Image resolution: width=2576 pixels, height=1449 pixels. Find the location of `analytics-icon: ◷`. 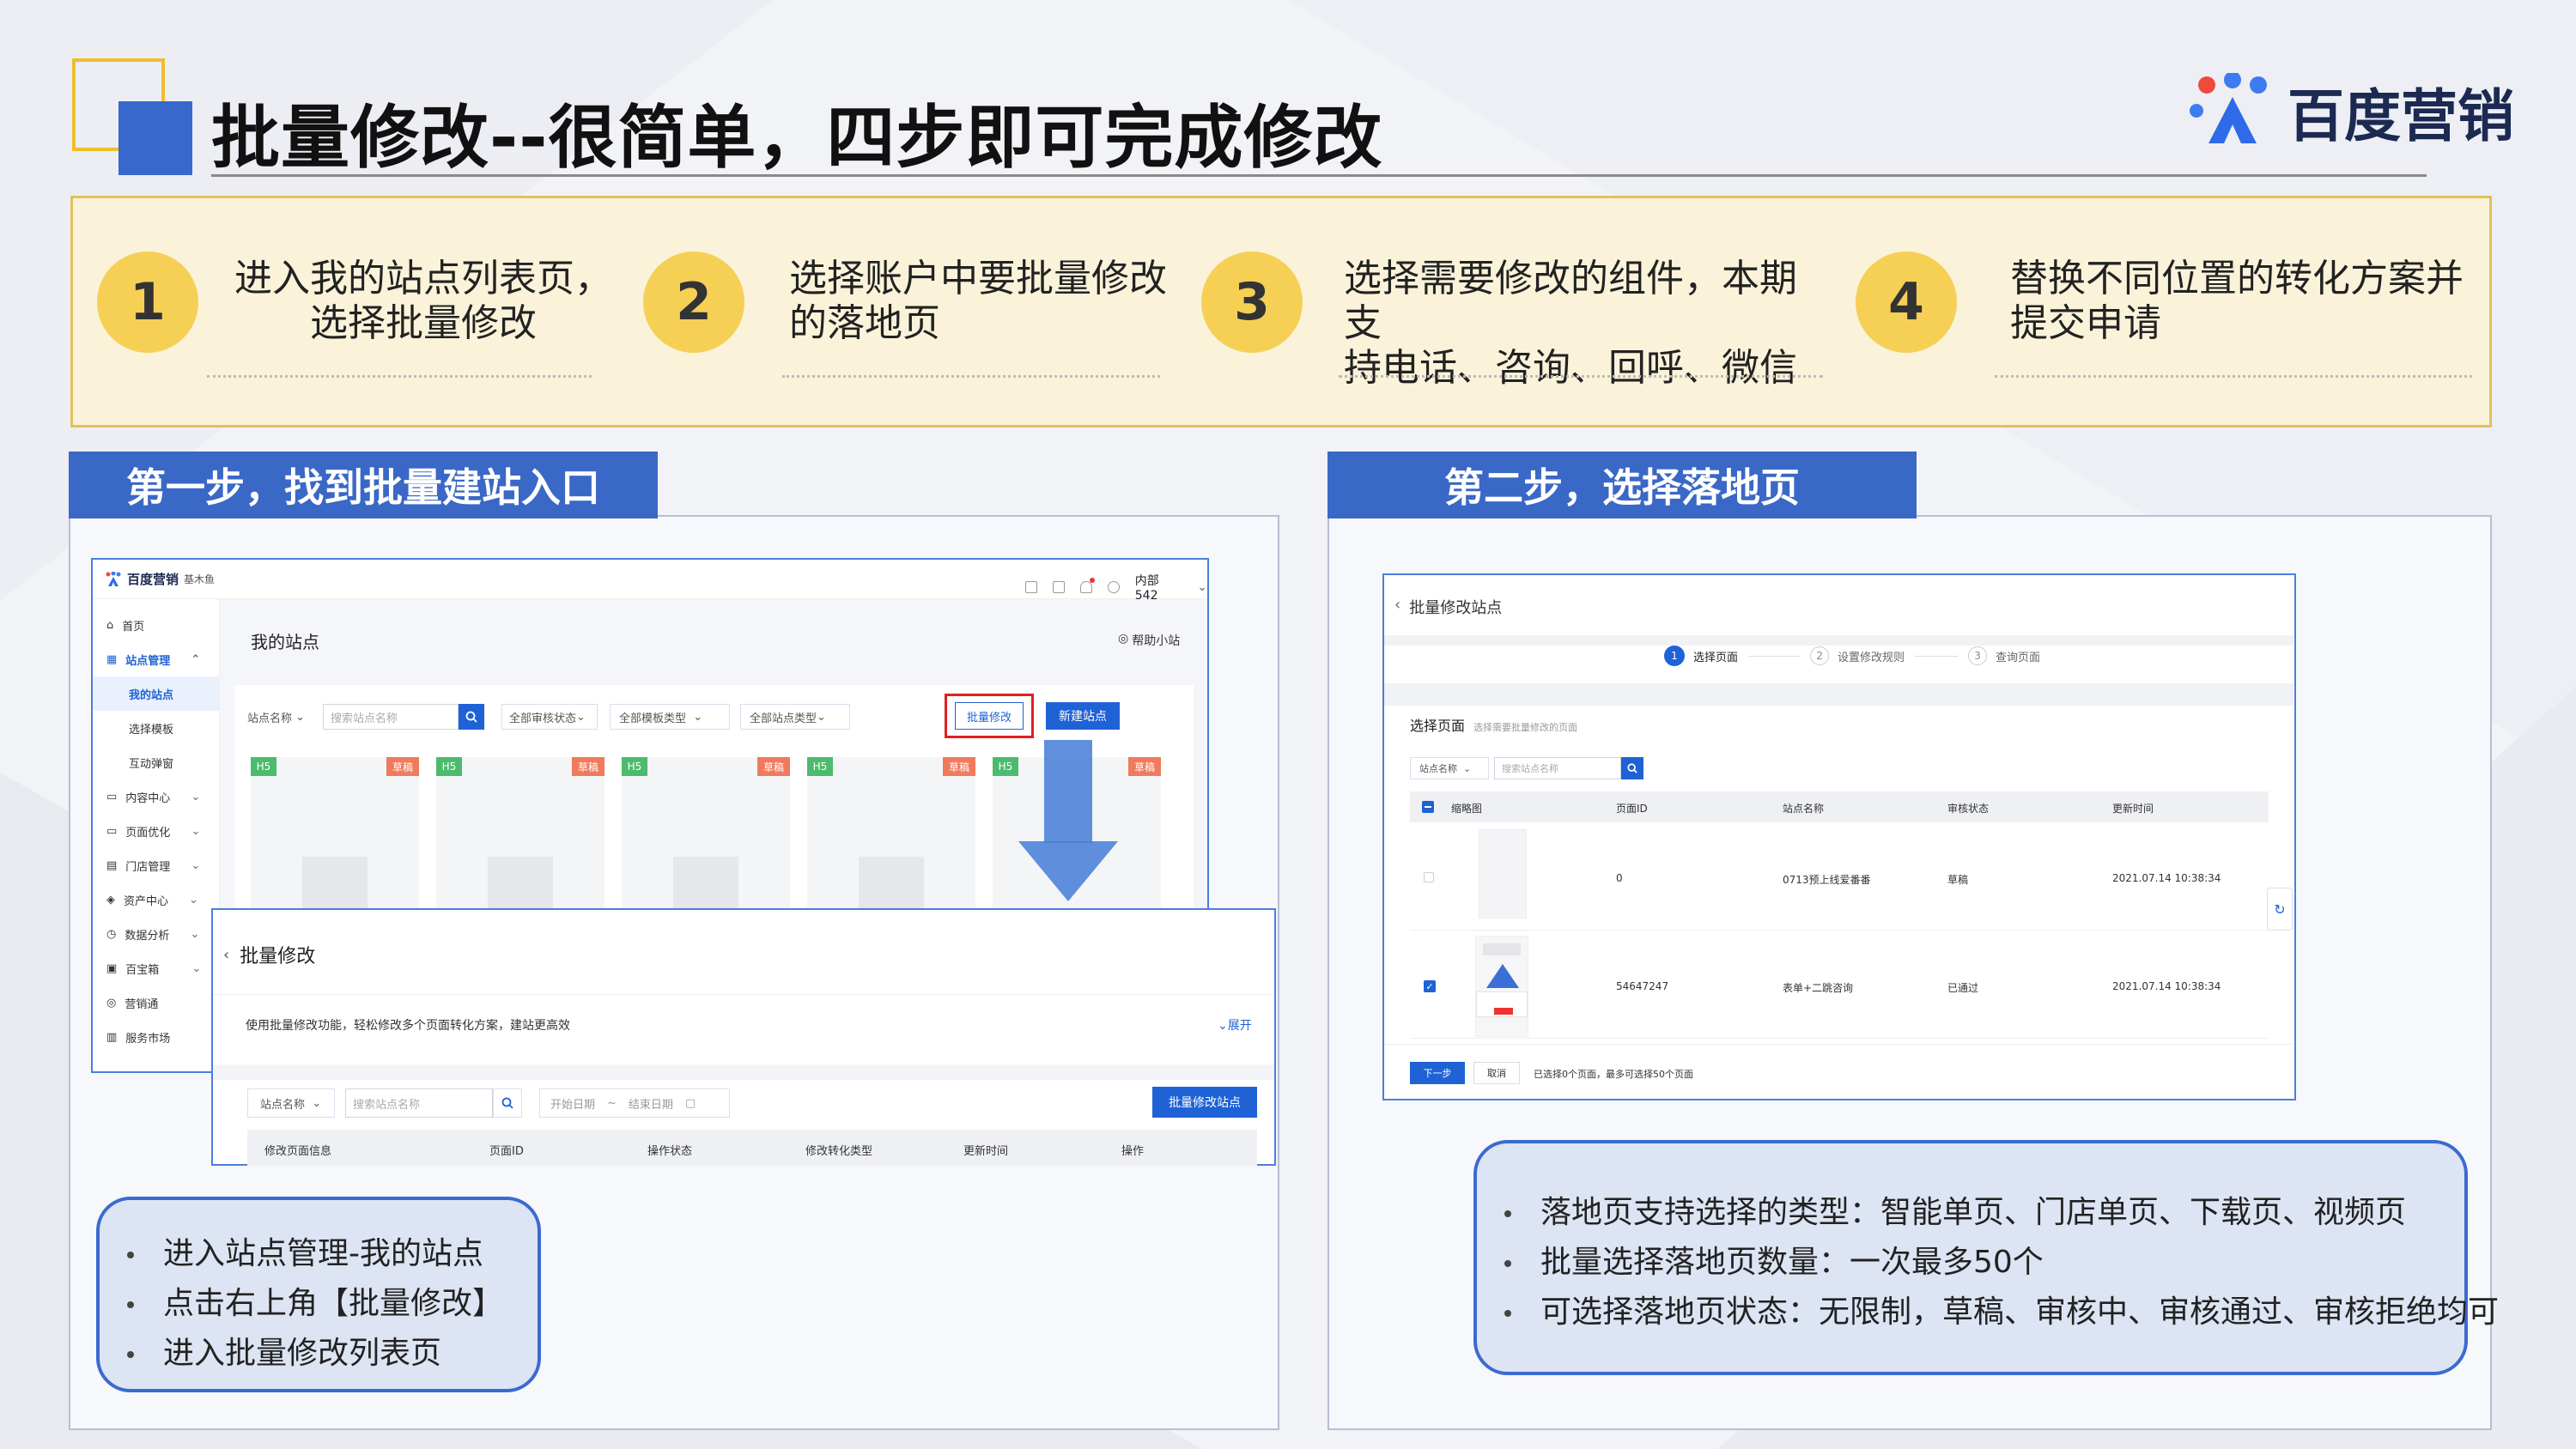

analytics-icon: ◷ is located at coordinates (112, 934).